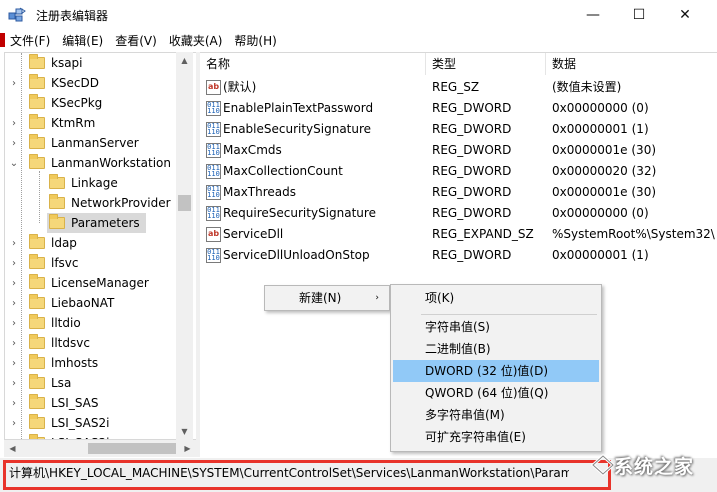 This screenshot has width=717, height=492. Describe the element at coordinates (41, 383) in the screenshot. I see `tree-item: › Lsa` at that location.